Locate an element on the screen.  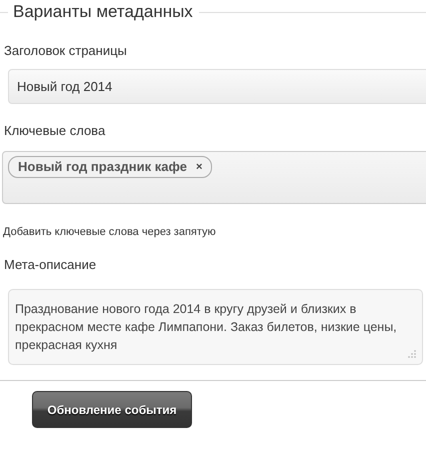
update-event-button: Обновление события is located at coordinates (112, 409).